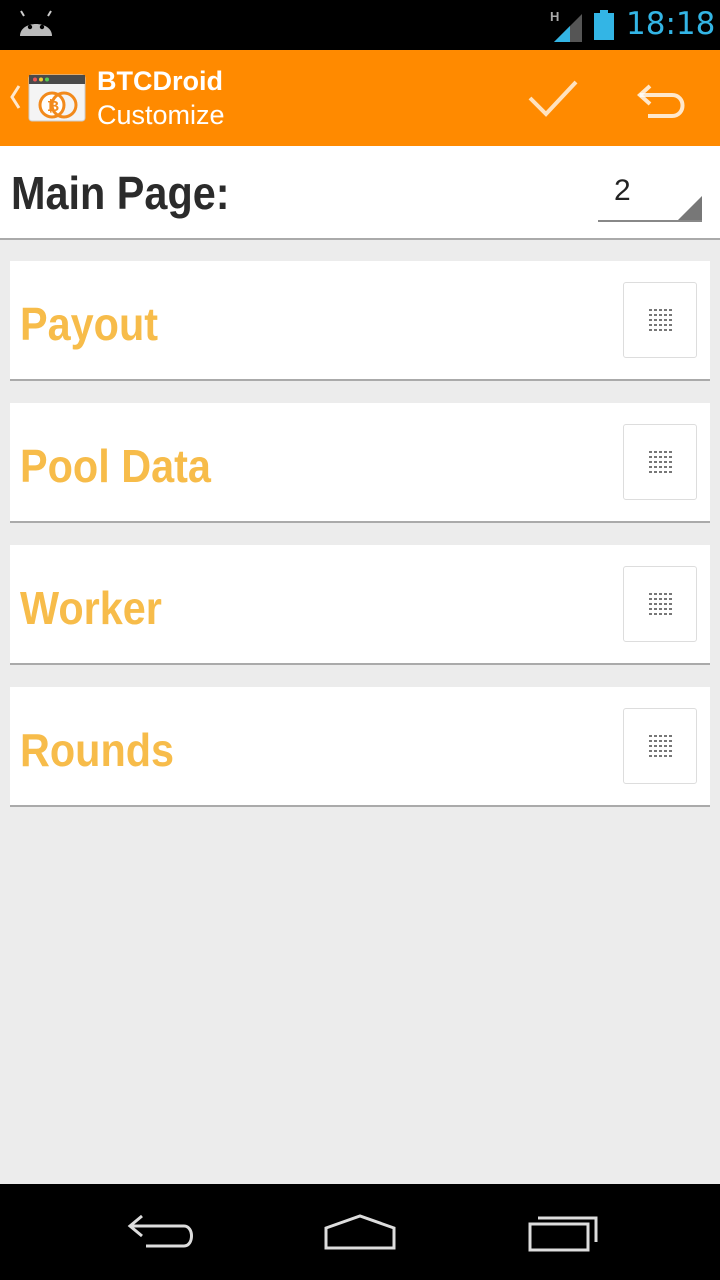 Image resolution: width=720 pixels, height=1280 pixels. I want to click on signal-icon: H, so click(566, 25).